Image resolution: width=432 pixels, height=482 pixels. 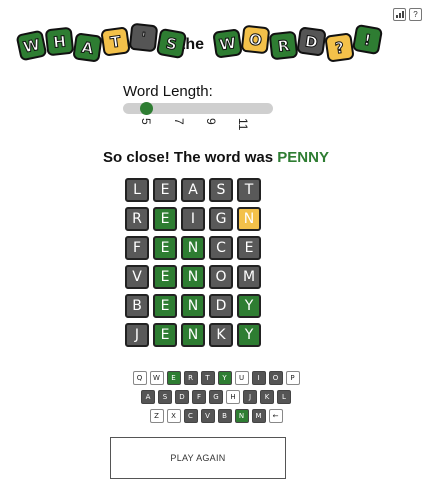 I want to click on letter-tile: S, so click(x=221, y=190).